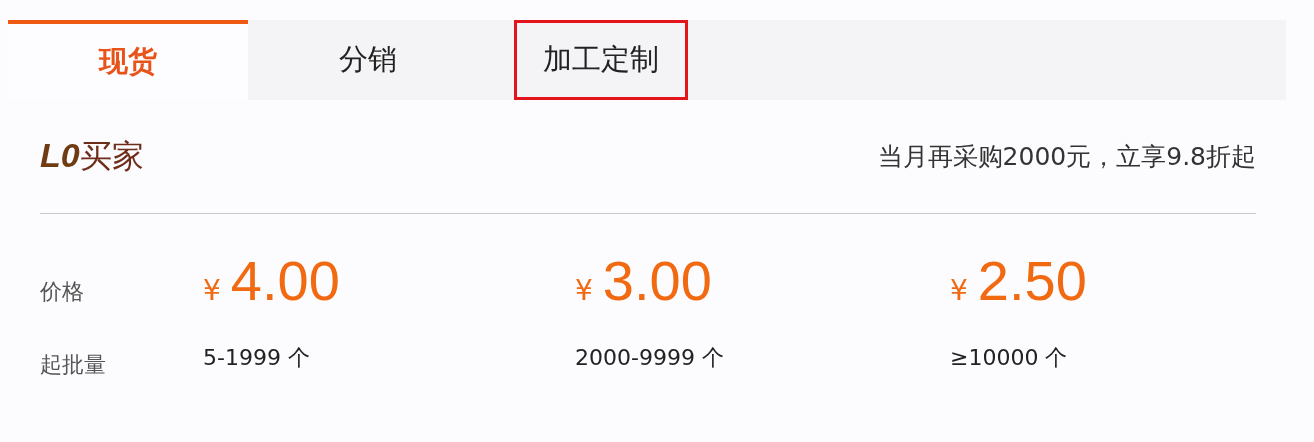  What do you see at coordinates (1066, 157) in the screenshot?
I see `promotion-text: 当月再采购2000元，立享9.8折起` at bounding box center [1066, 157].